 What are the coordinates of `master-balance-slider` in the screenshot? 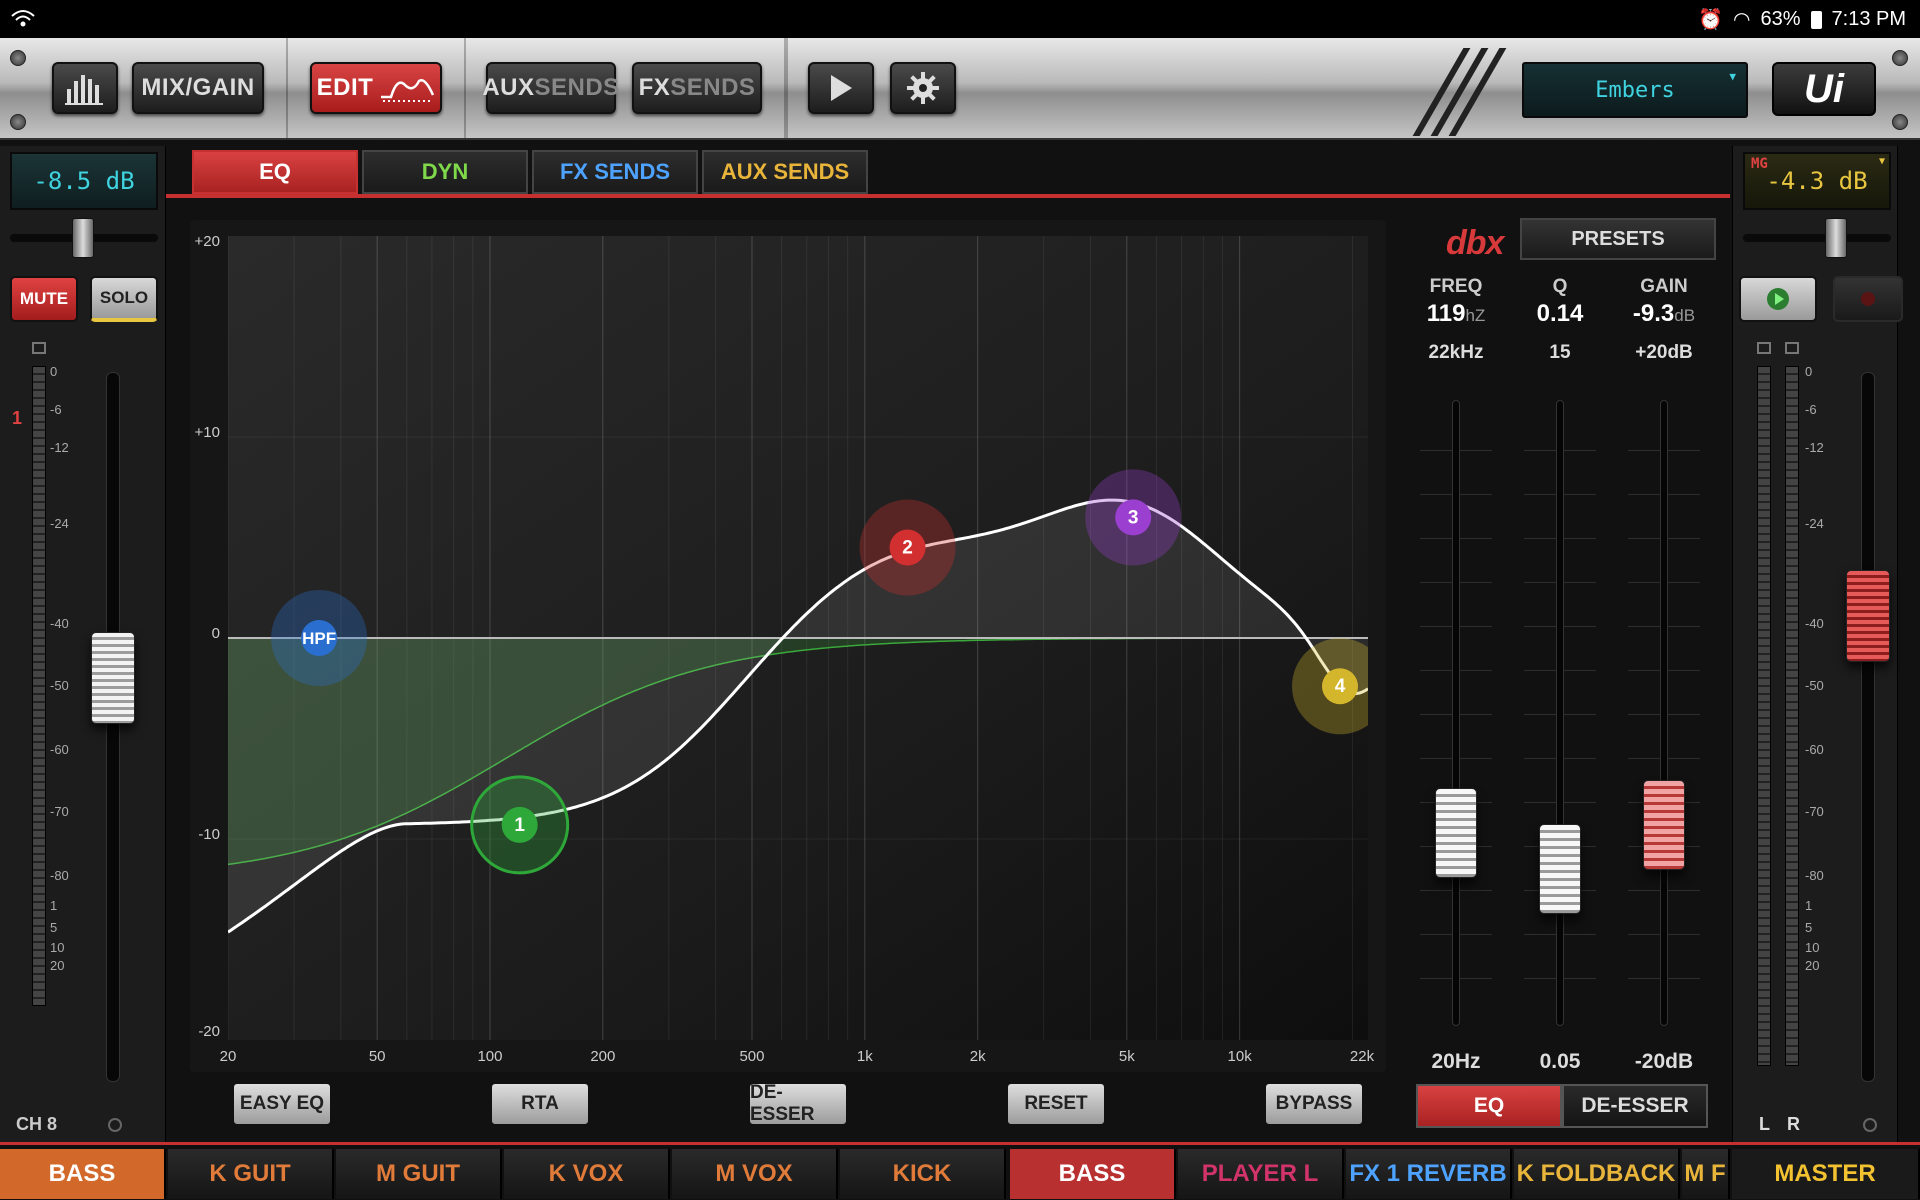 It's located at (1817, 238).